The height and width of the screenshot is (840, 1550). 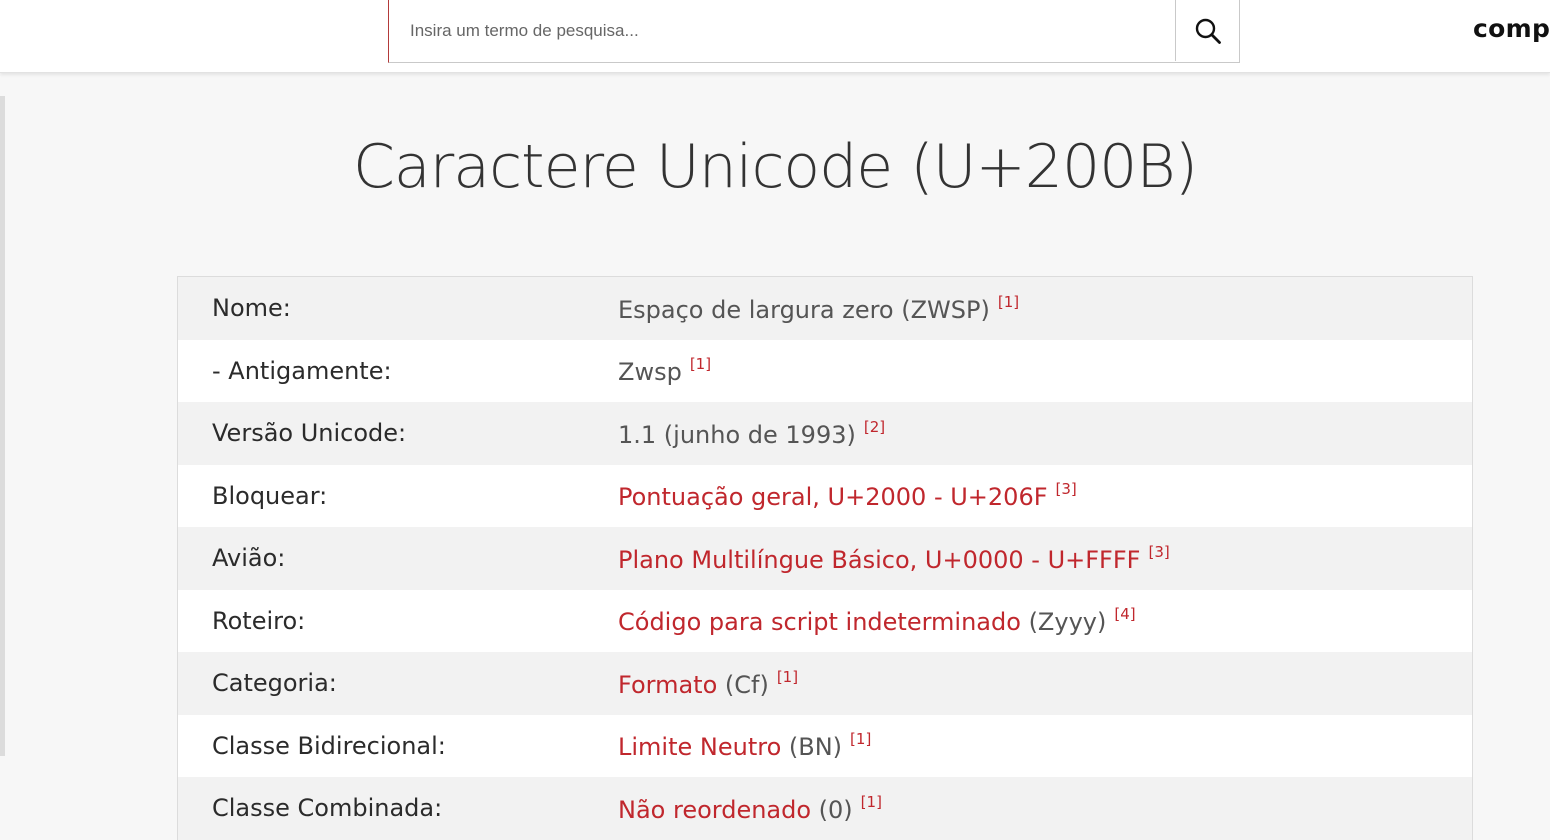 I want to click on row-label: Versão Unicode:, so click(x=309, y=433).